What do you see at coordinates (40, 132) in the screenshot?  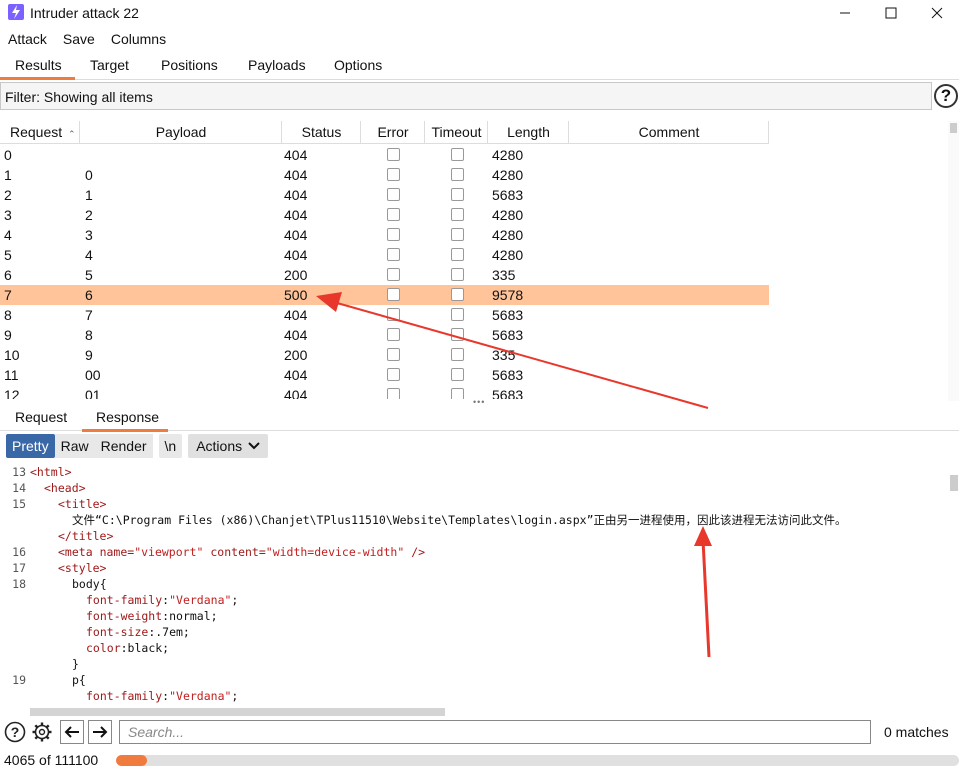 I see `column-header-request: Request ⌃` at bounding box center [40, 132].